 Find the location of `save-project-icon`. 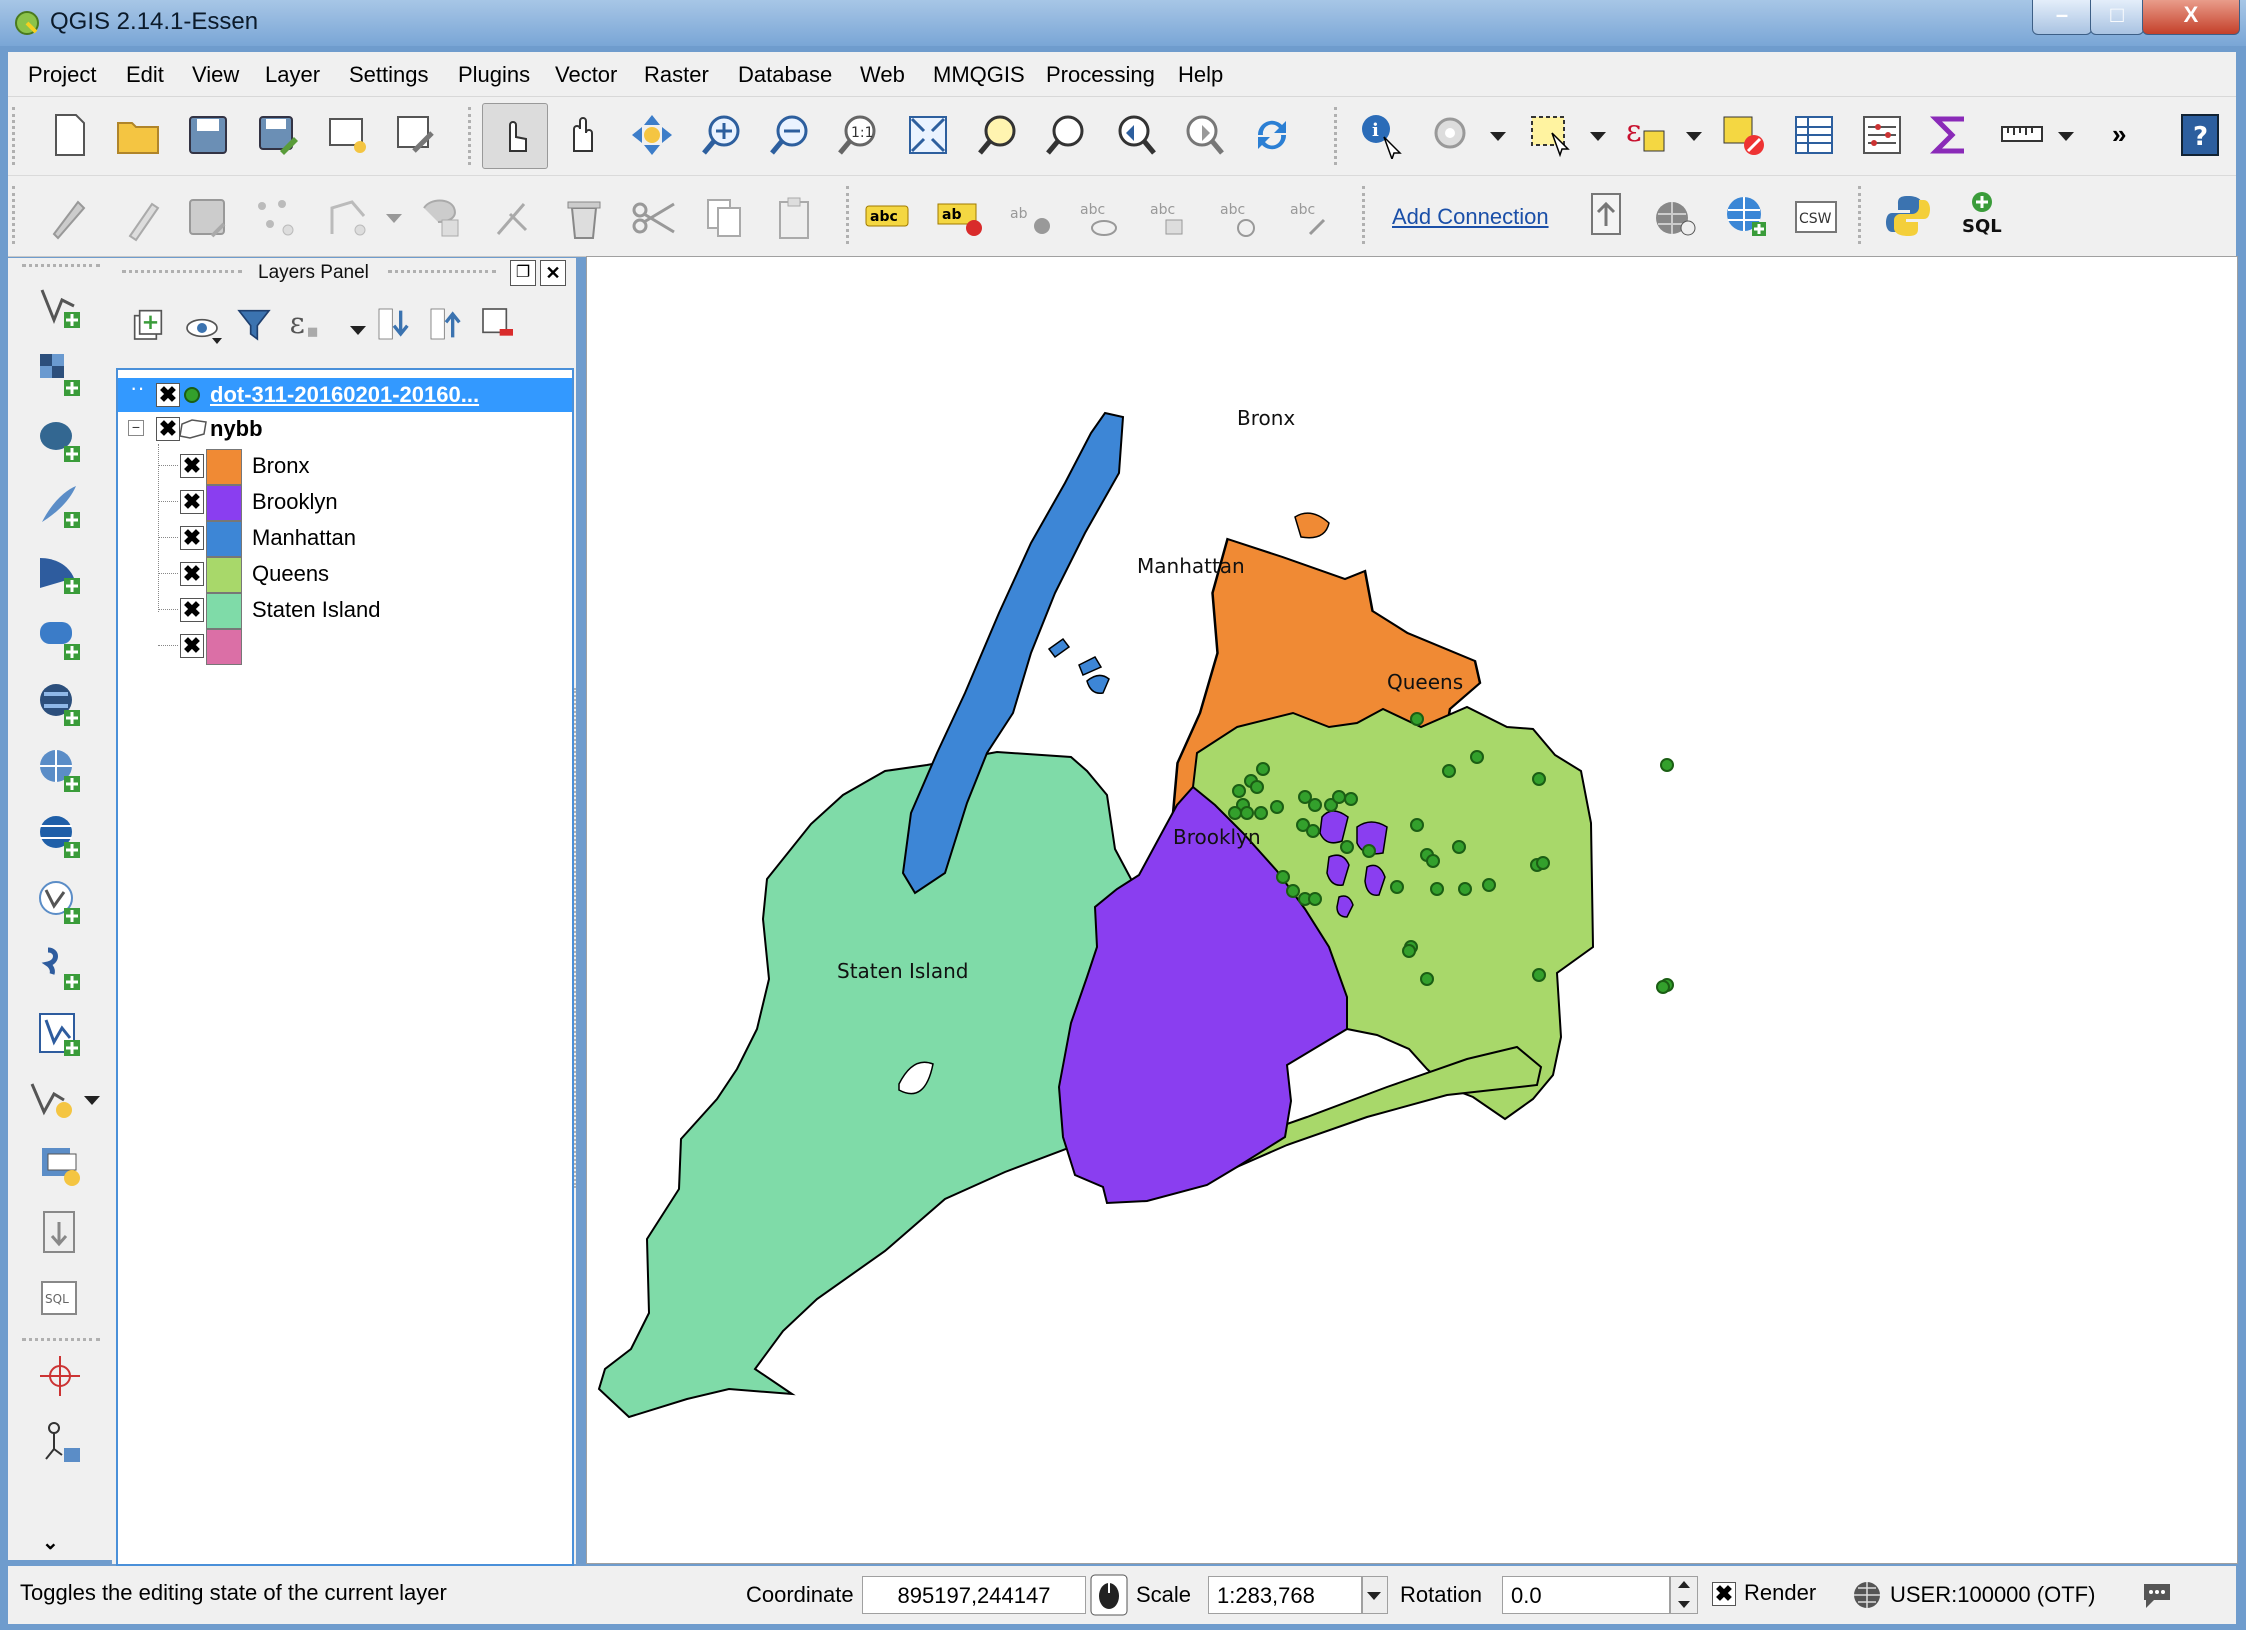

save-project-icon is located at coordinates (208, 135).